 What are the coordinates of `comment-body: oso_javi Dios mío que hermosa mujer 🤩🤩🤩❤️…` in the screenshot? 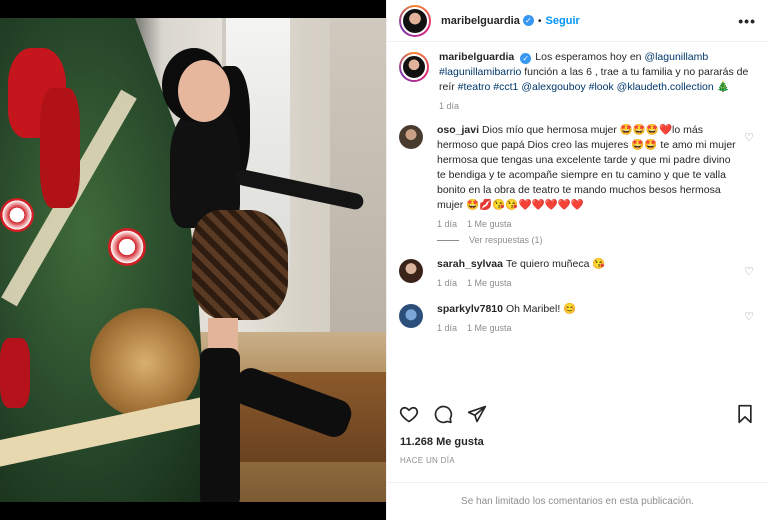 It's located at (588, 176).